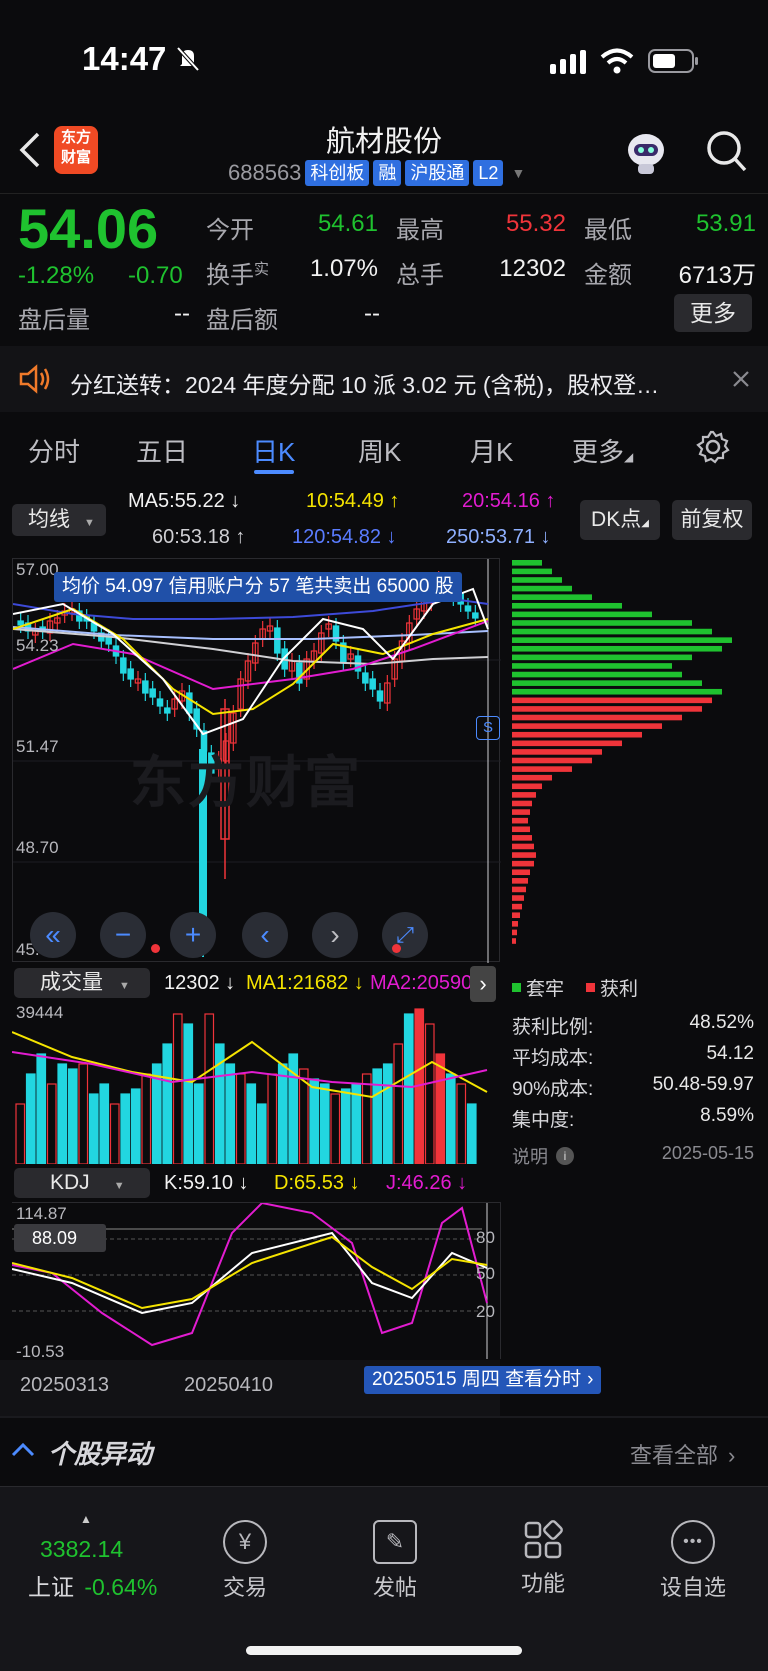 This screenshot has width=768, height=1671. Describe the element at coordinates (543, 1120) in the screenshot. I see `concentration-label: 集中度:` at that location.